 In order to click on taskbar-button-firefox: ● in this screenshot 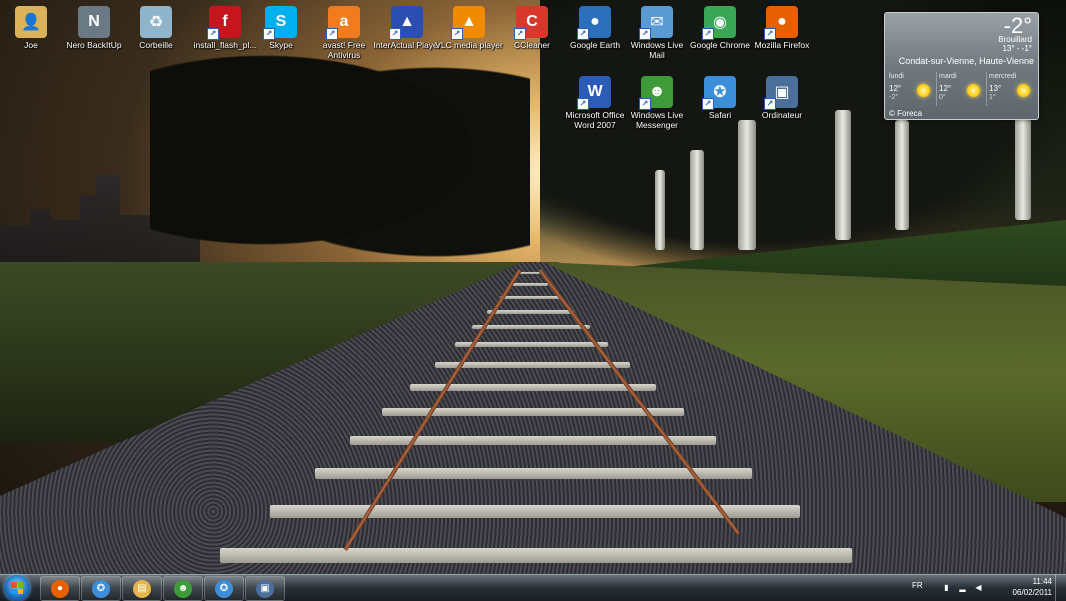, I will do `click(60, 588)`.